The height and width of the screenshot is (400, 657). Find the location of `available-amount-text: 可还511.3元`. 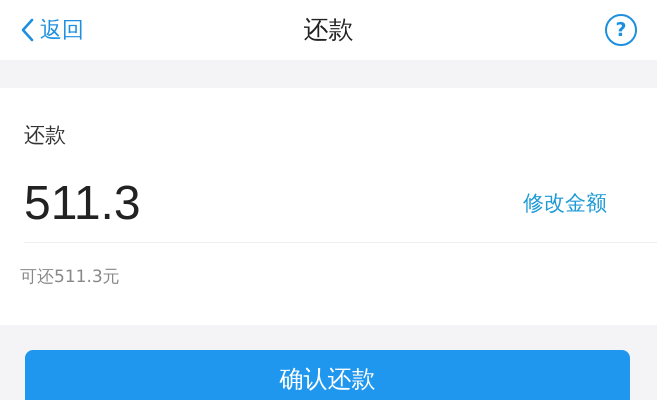

available-amount-text: 可还511.3元 is located at coordinates (70, 277).